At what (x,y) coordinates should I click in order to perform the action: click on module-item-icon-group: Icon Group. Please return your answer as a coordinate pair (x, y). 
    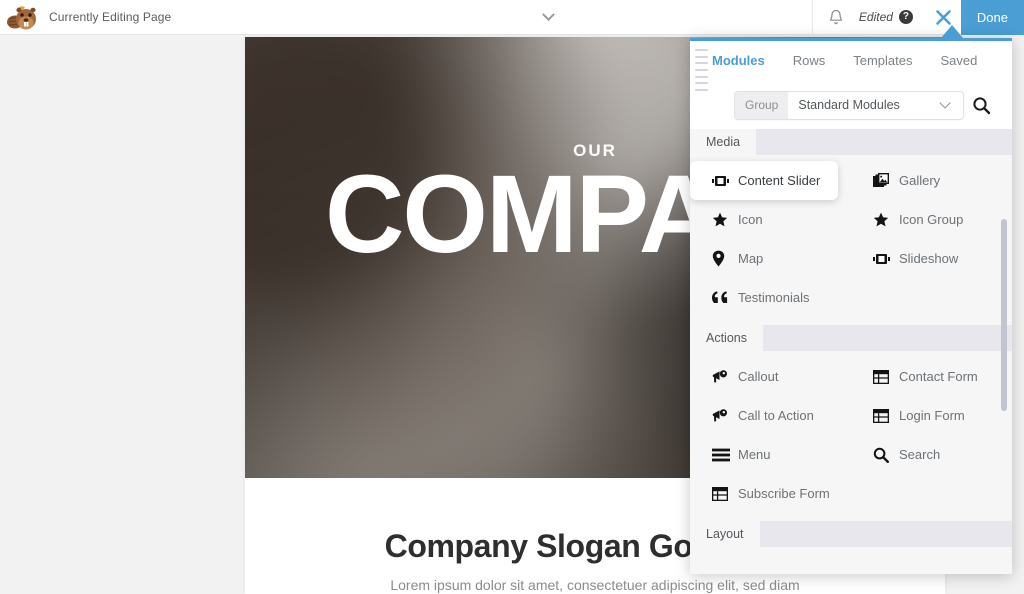
    Looking at the image, I should click on (931, 219).